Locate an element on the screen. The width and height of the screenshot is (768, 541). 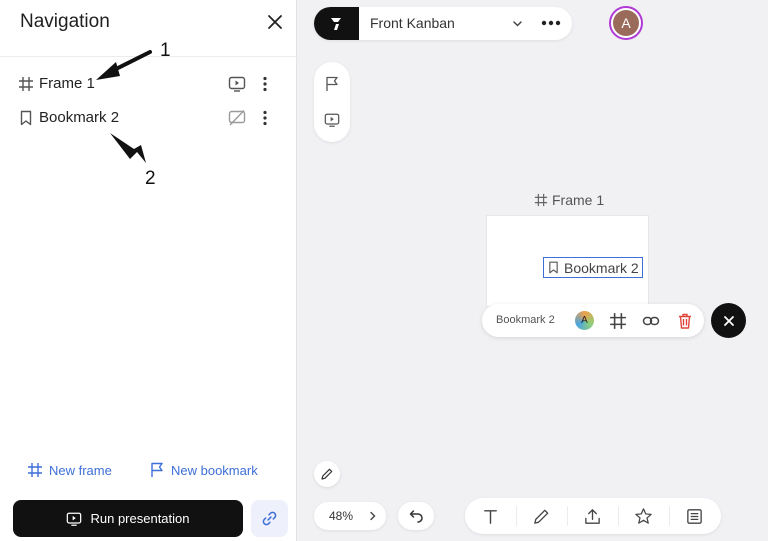
owner-avatar: A is located at coordinates (584, 320).